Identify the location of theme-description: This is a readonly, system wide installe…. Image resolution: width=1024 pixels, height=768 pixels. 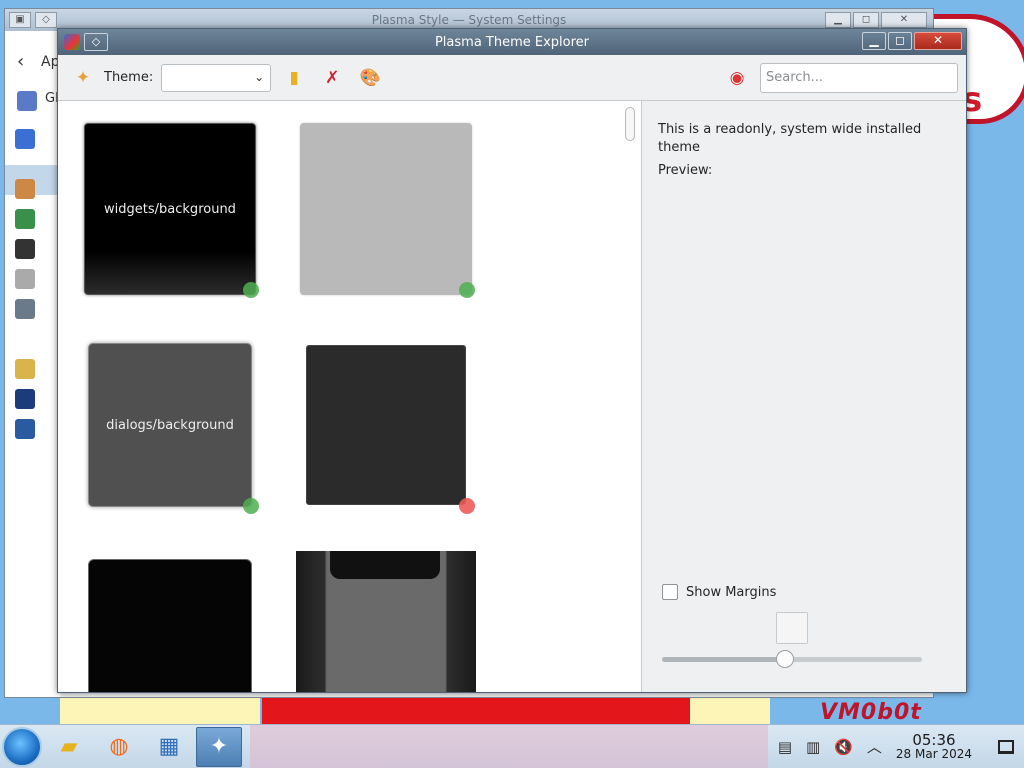
(790, 138).